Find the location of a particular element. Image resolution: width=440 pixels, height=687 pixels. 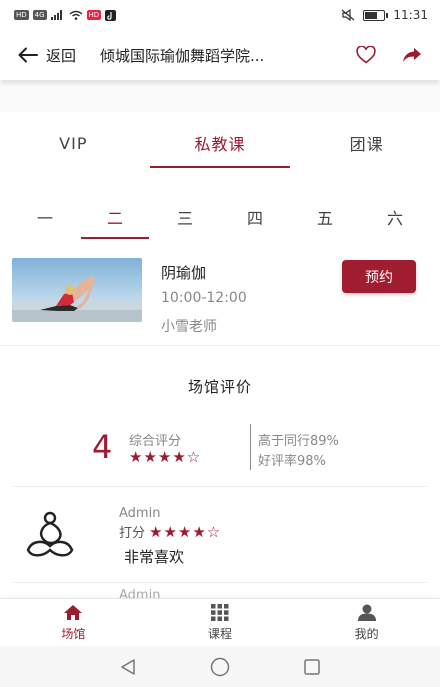

signal-icon is located at coordinates (56, 15).